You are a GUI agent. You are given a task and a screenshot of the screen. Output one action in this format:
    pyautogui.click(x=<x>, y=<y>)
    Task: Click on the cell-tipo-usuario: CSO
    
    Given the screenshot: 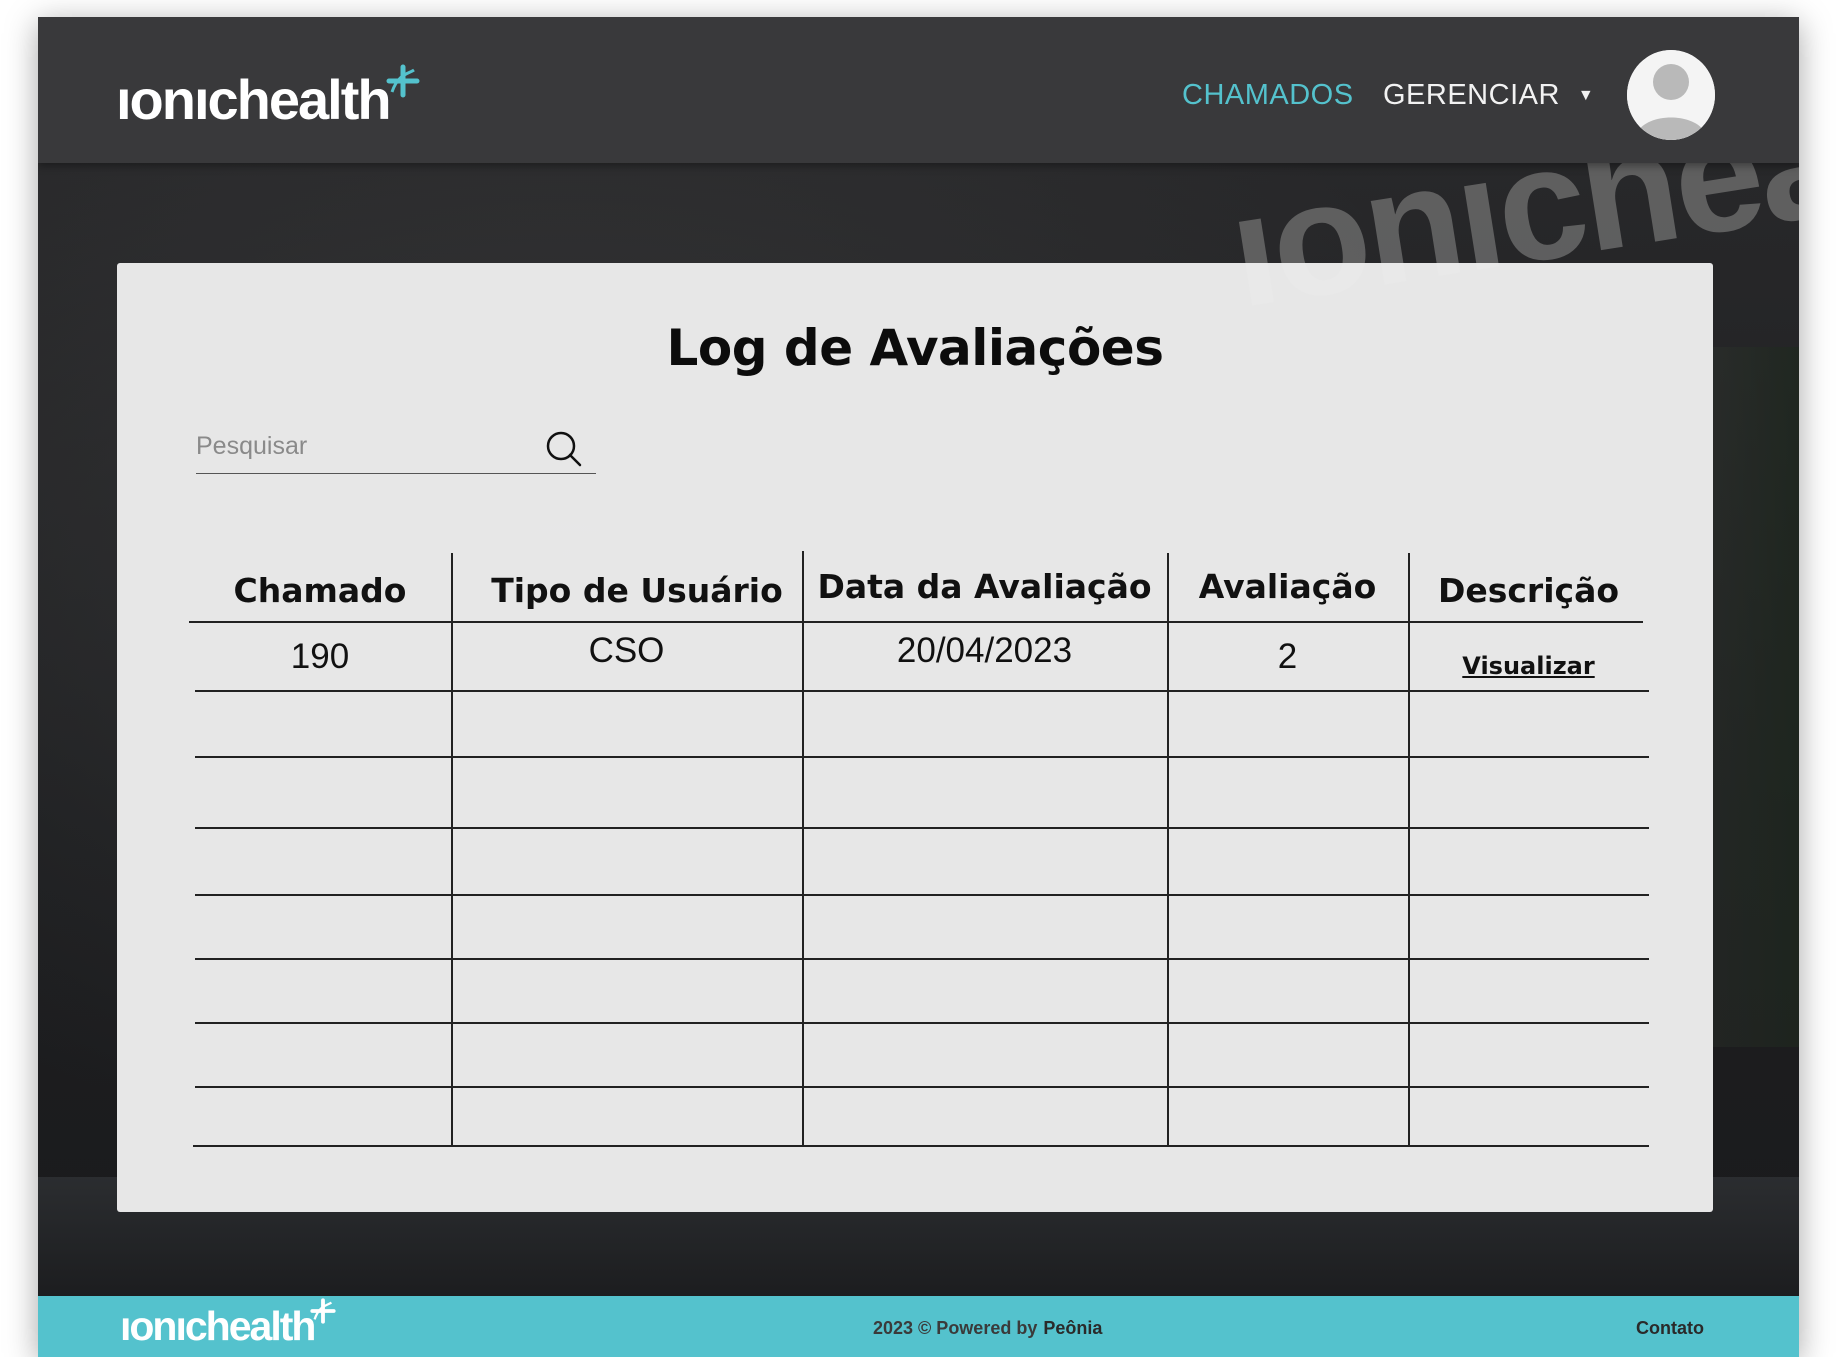 What is the action you would take?
    pyautogui.click(x=626, y=650)
    